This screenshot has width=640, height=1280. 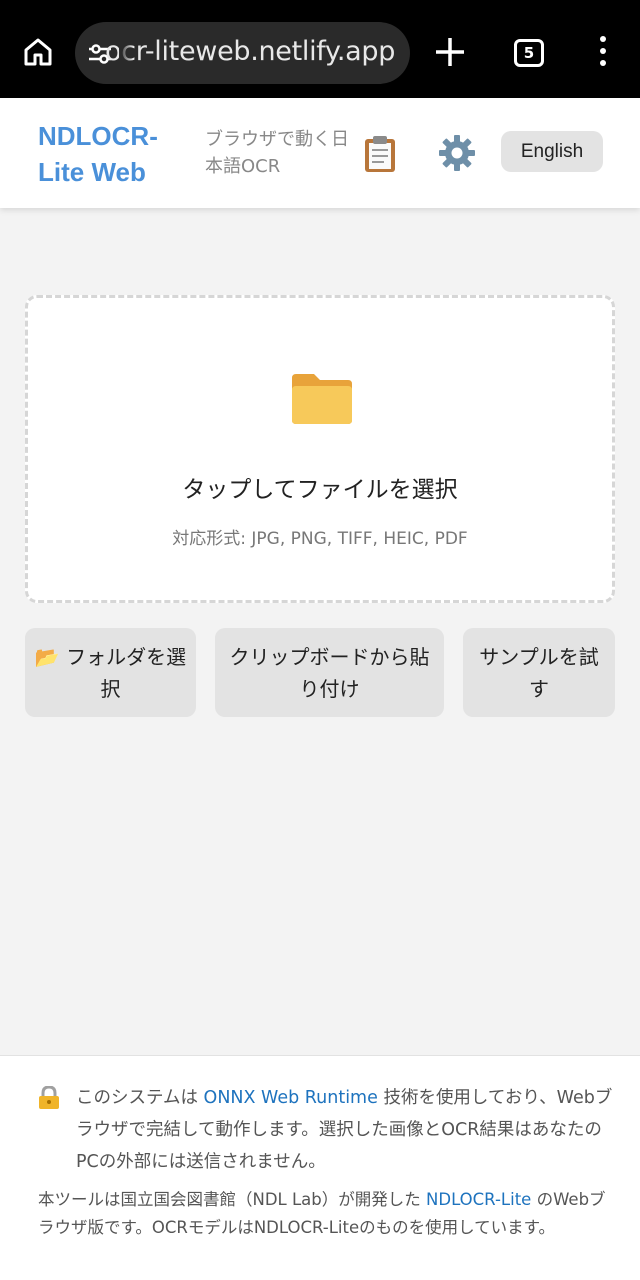 I want to click on paste-clipboard-button: クリップボードから貼り付け, so click(x=329, y=672).